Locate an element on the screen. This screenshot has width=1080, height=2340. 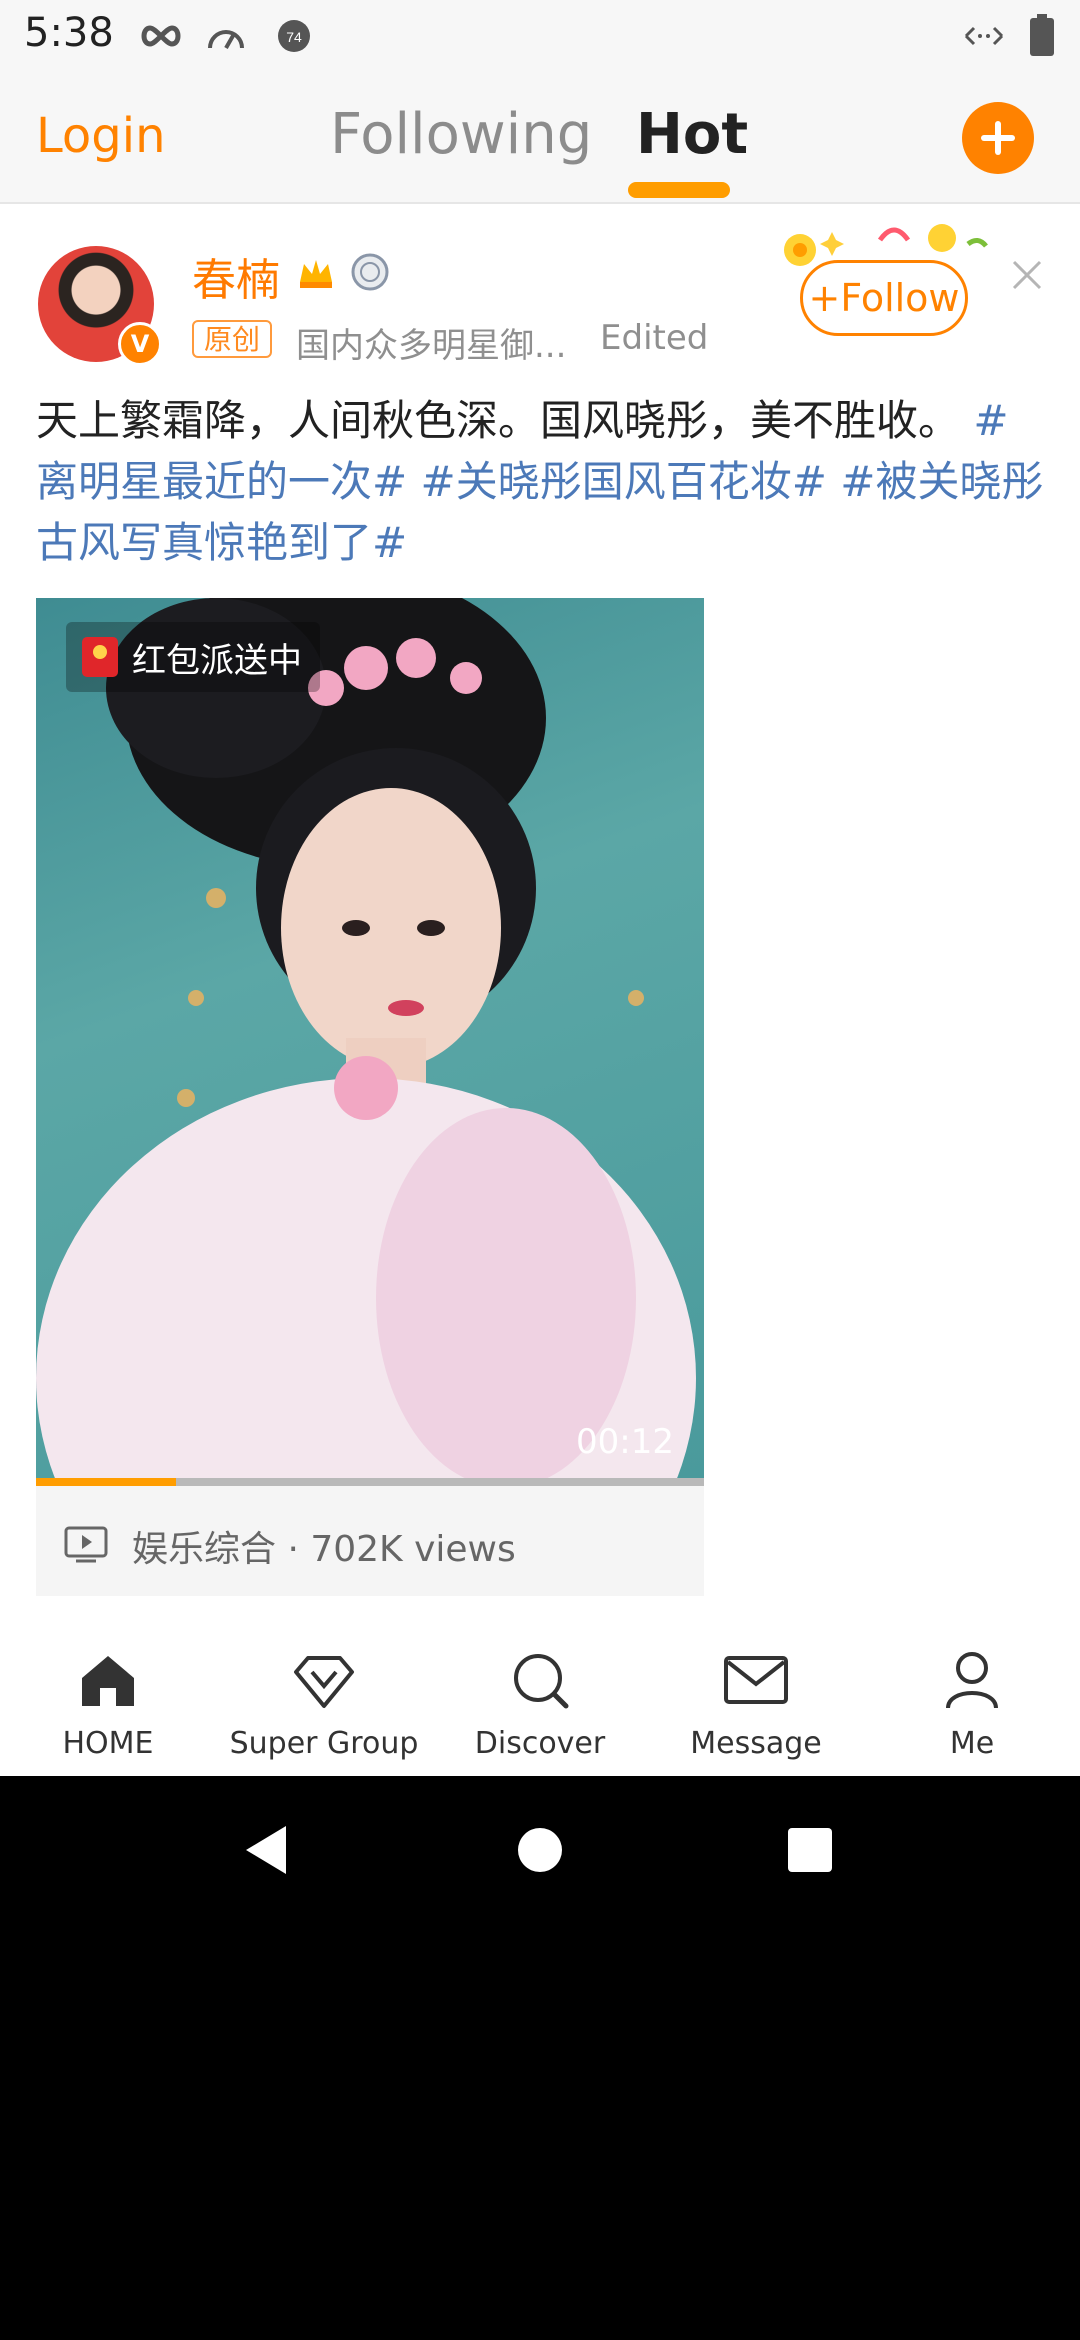
video-progress-fill is located at coordinates (106, 1482).